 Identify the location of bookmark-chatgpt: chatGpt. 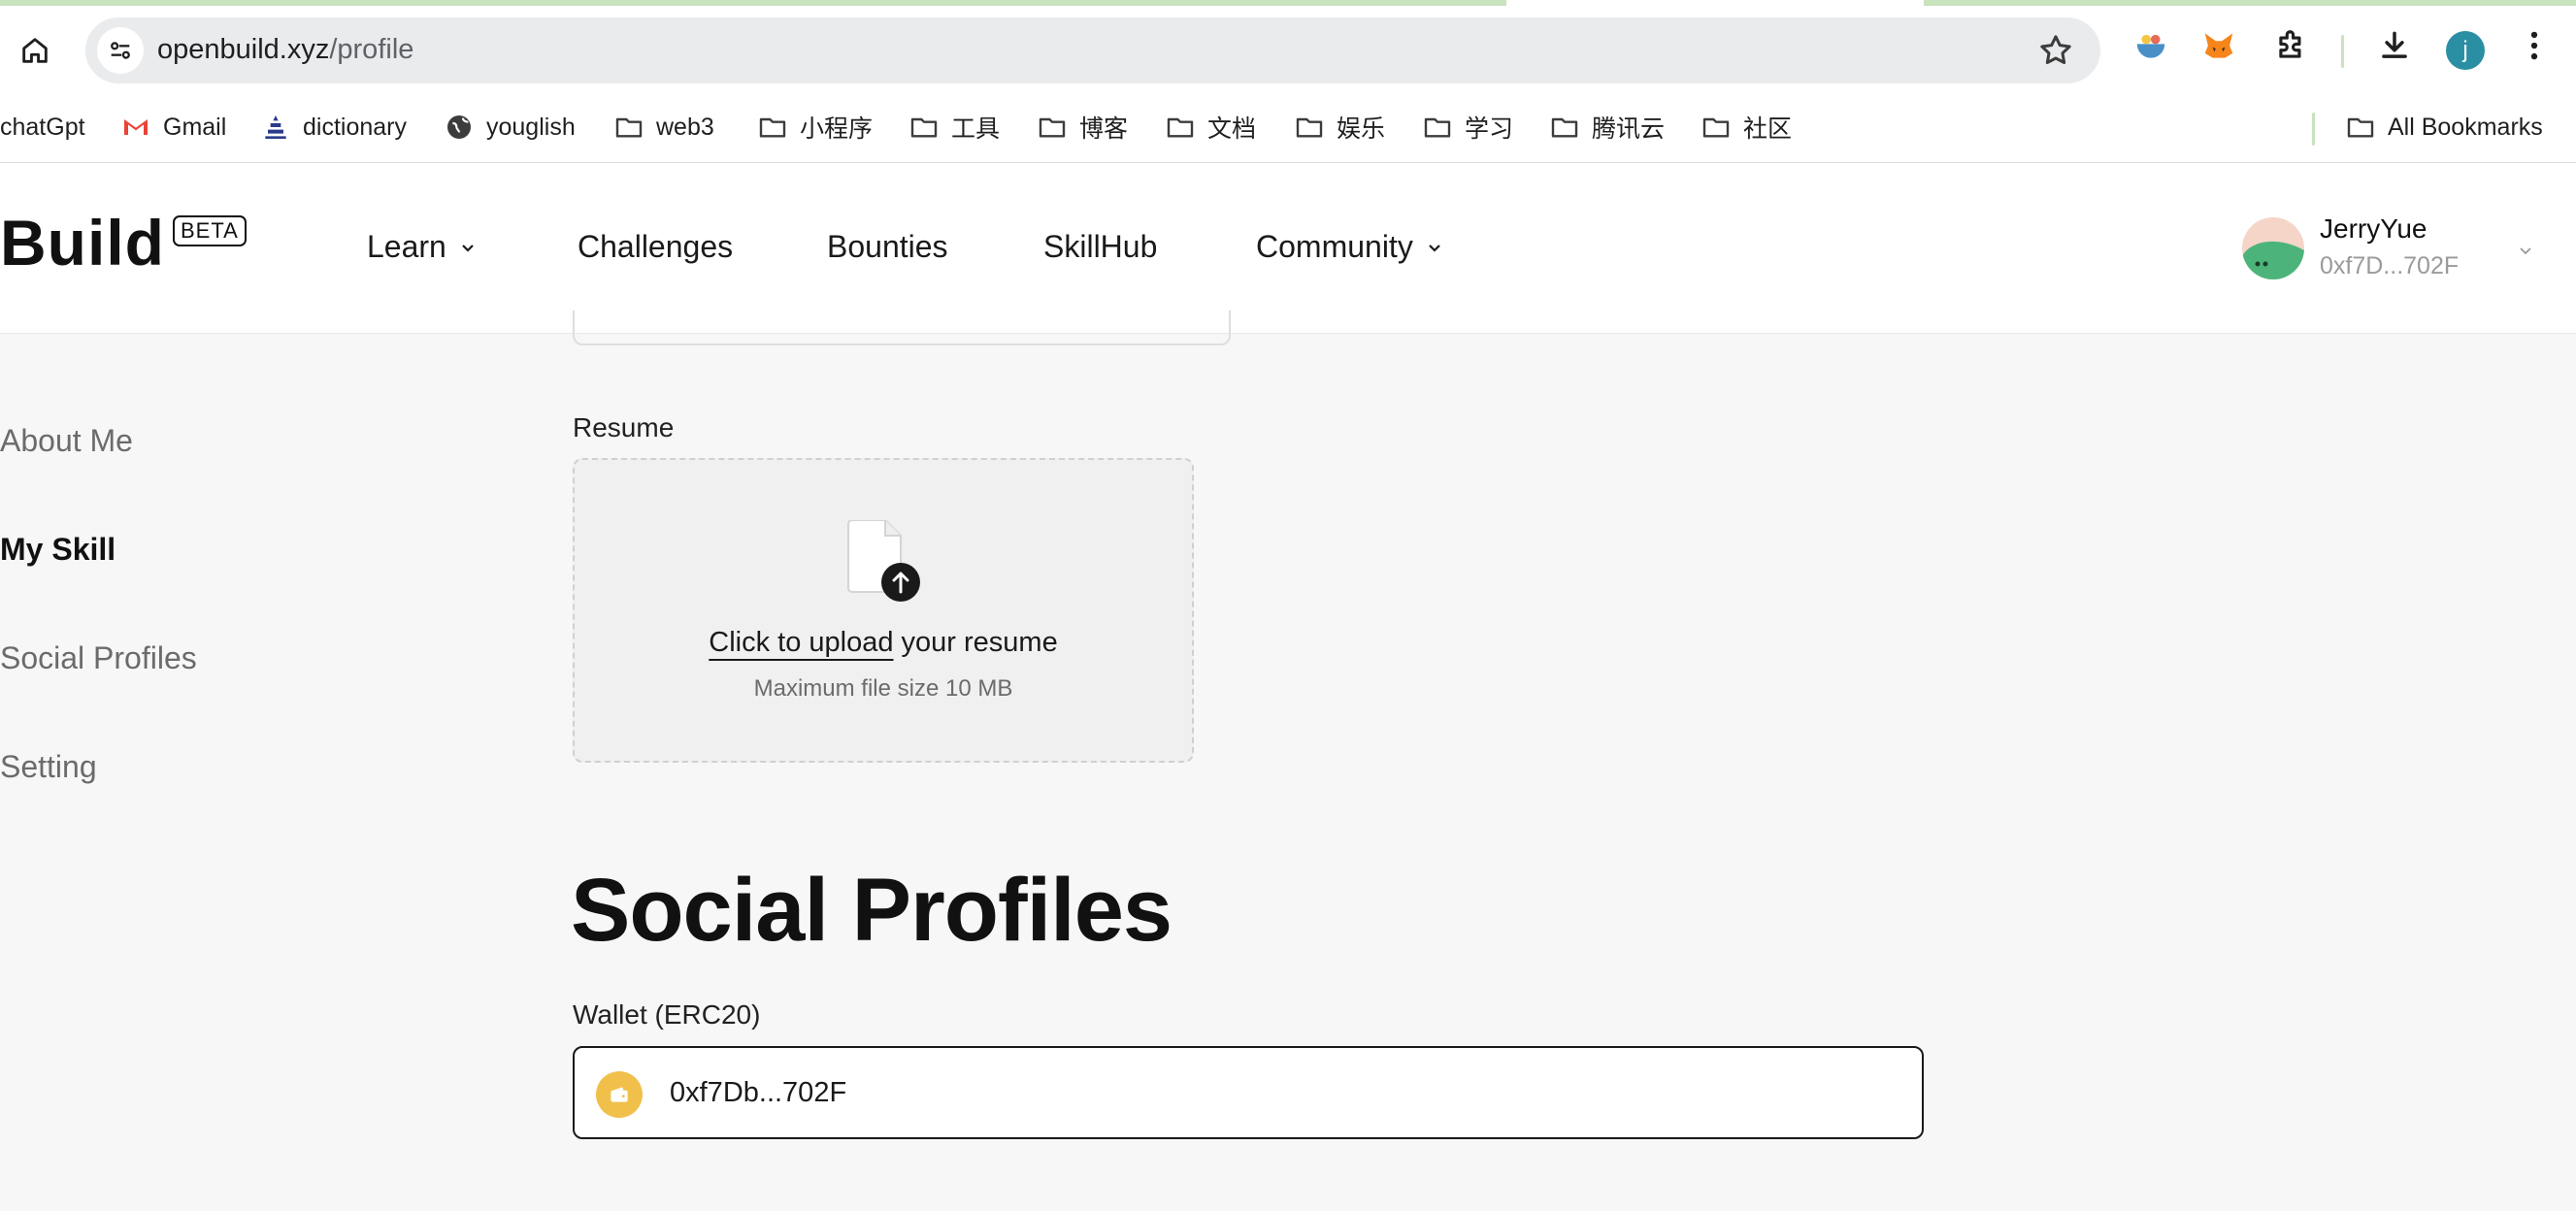
(42, 128).